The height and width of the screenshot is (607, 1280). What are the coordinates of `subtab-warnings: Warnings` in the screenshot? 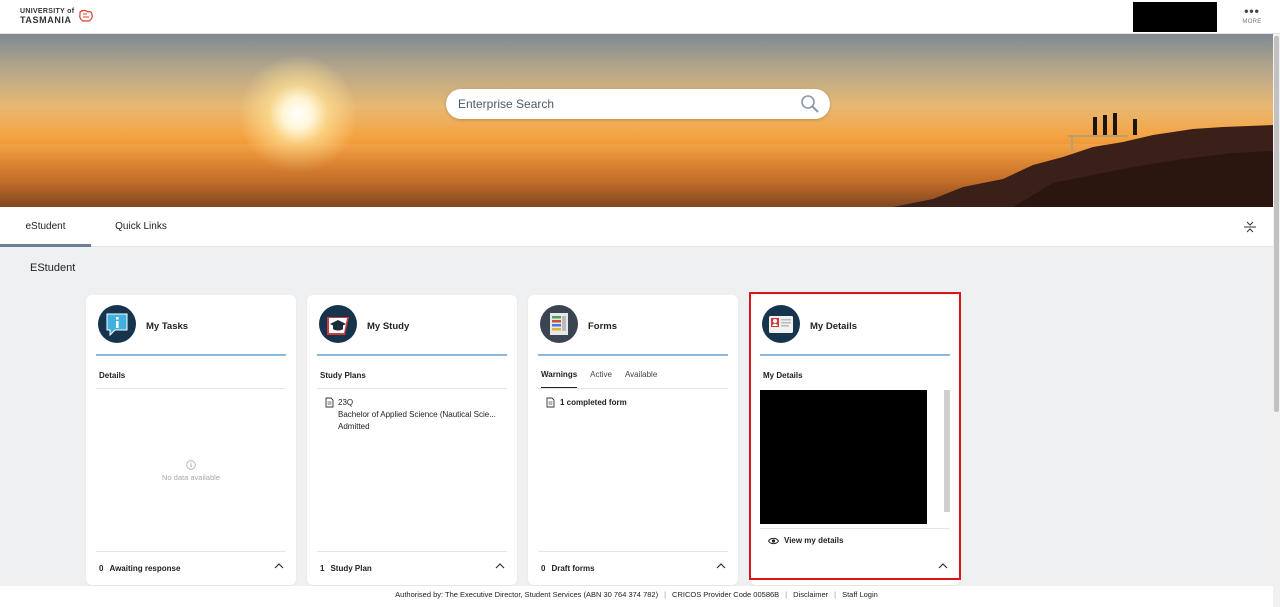 It's located at (559, 379).